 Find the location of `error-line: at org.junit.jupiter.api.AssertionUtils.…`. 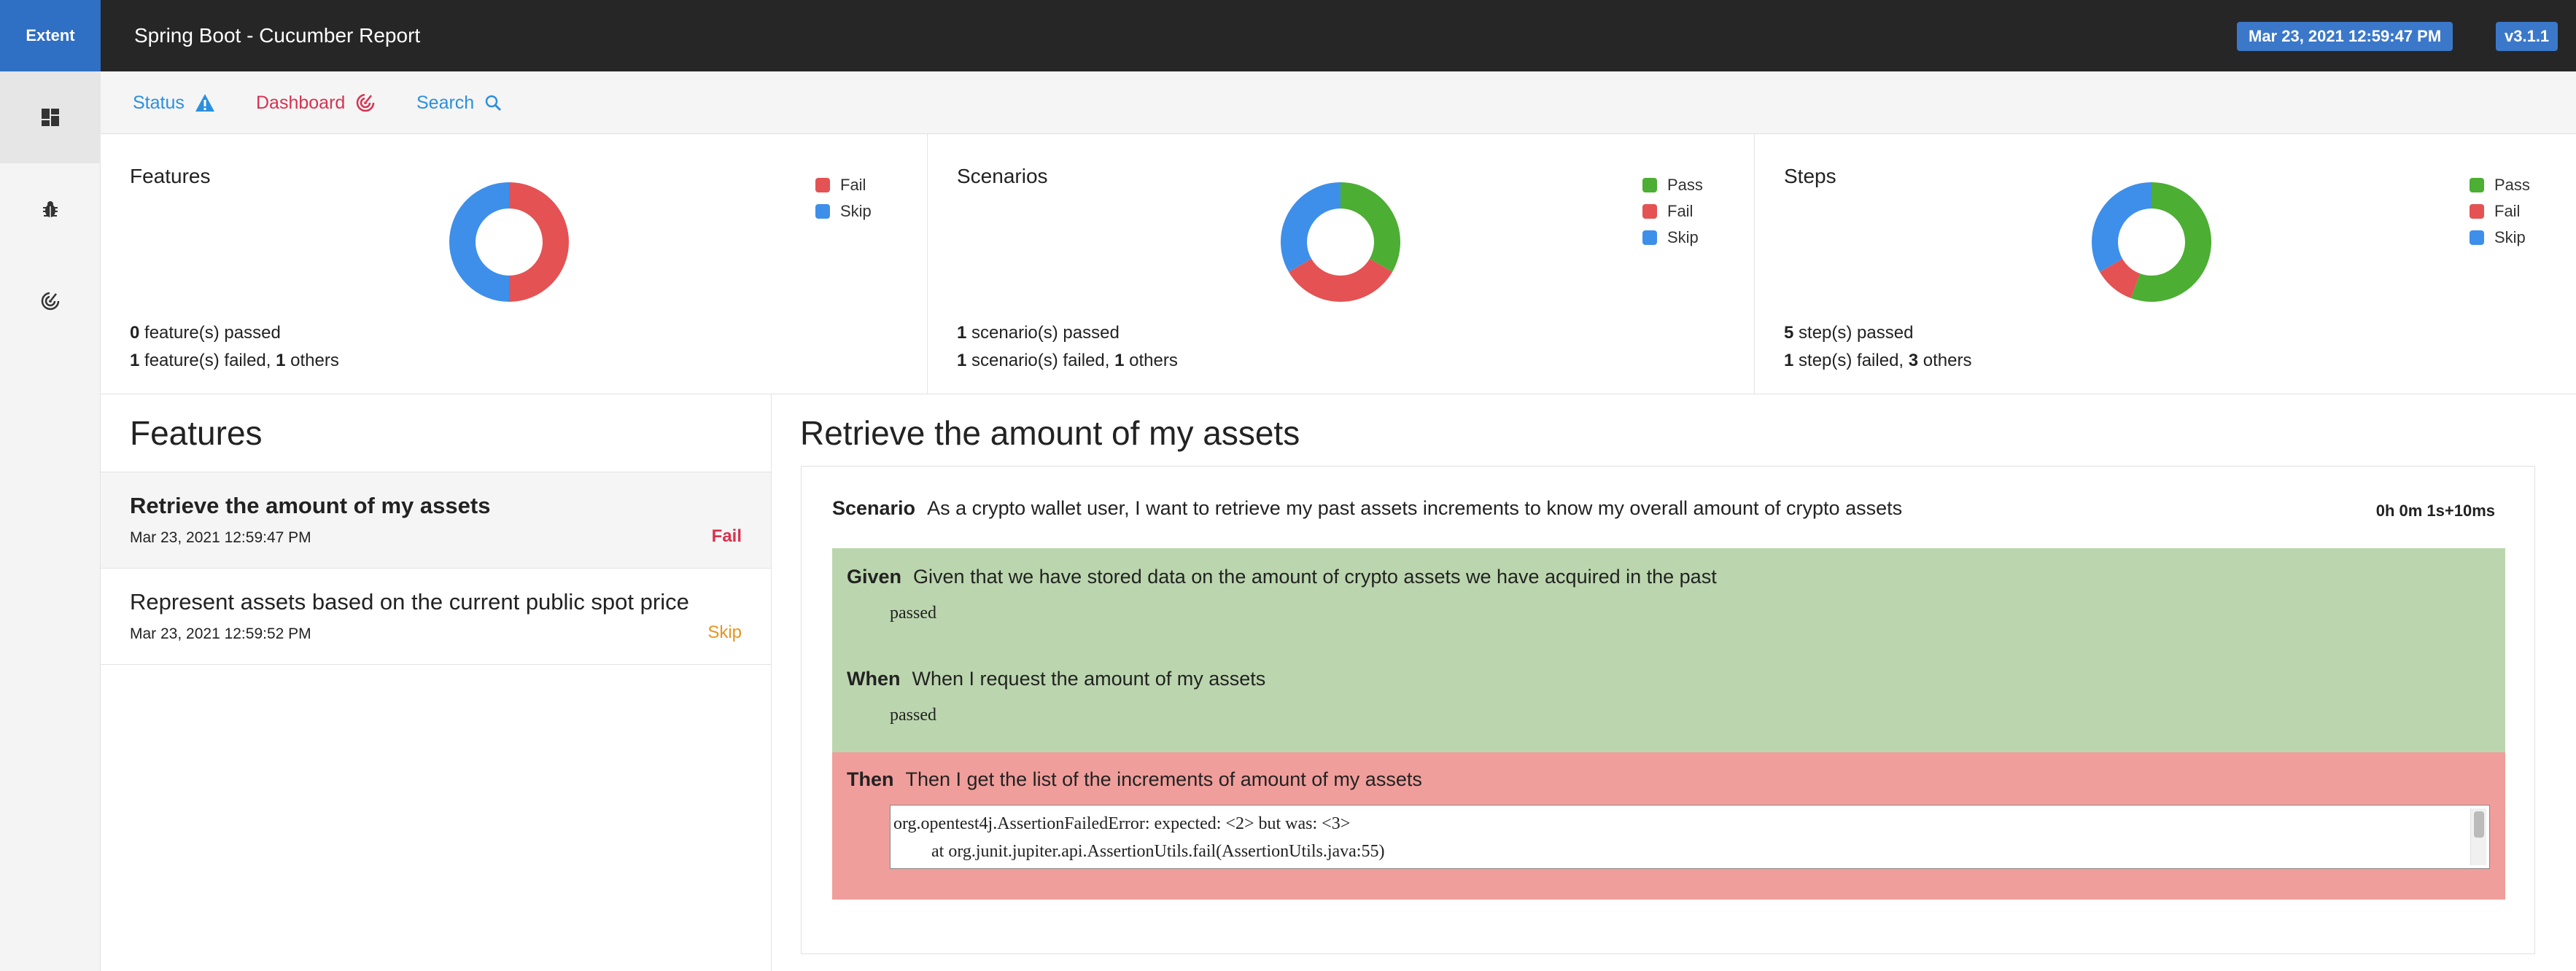

error-line: at org.junit.jupiter.api.AssertionUtils.… is located at coordinates (1158, 851).